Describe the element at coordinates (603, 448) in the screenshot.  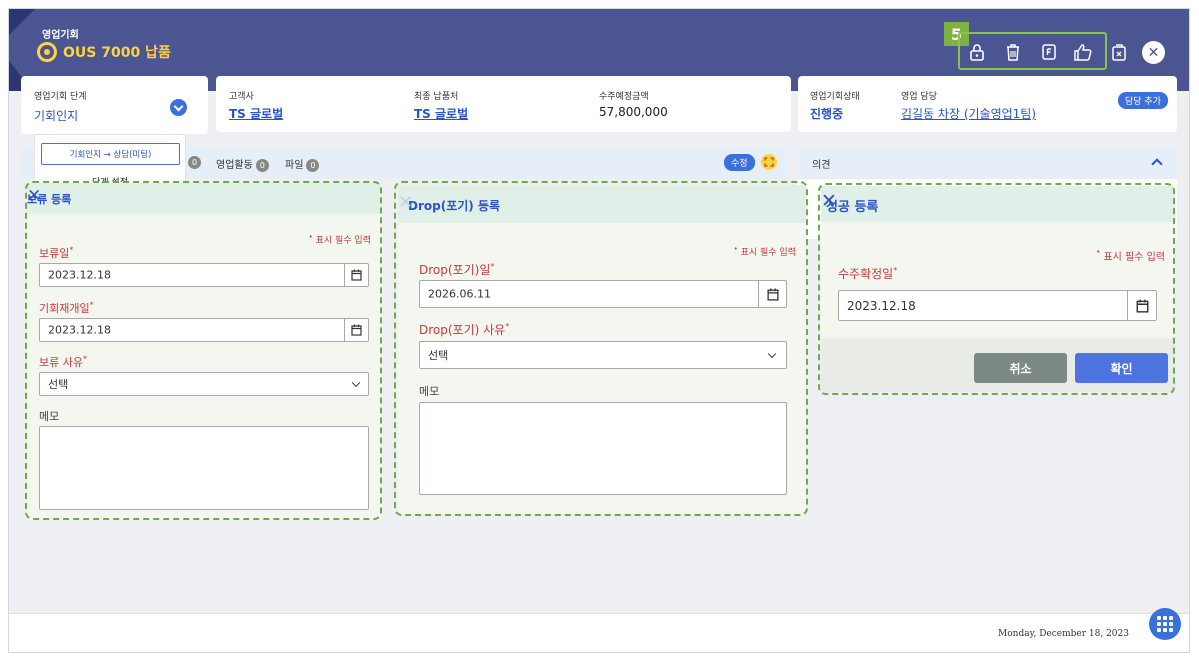
I see `drop-memo-textarea` at that location.